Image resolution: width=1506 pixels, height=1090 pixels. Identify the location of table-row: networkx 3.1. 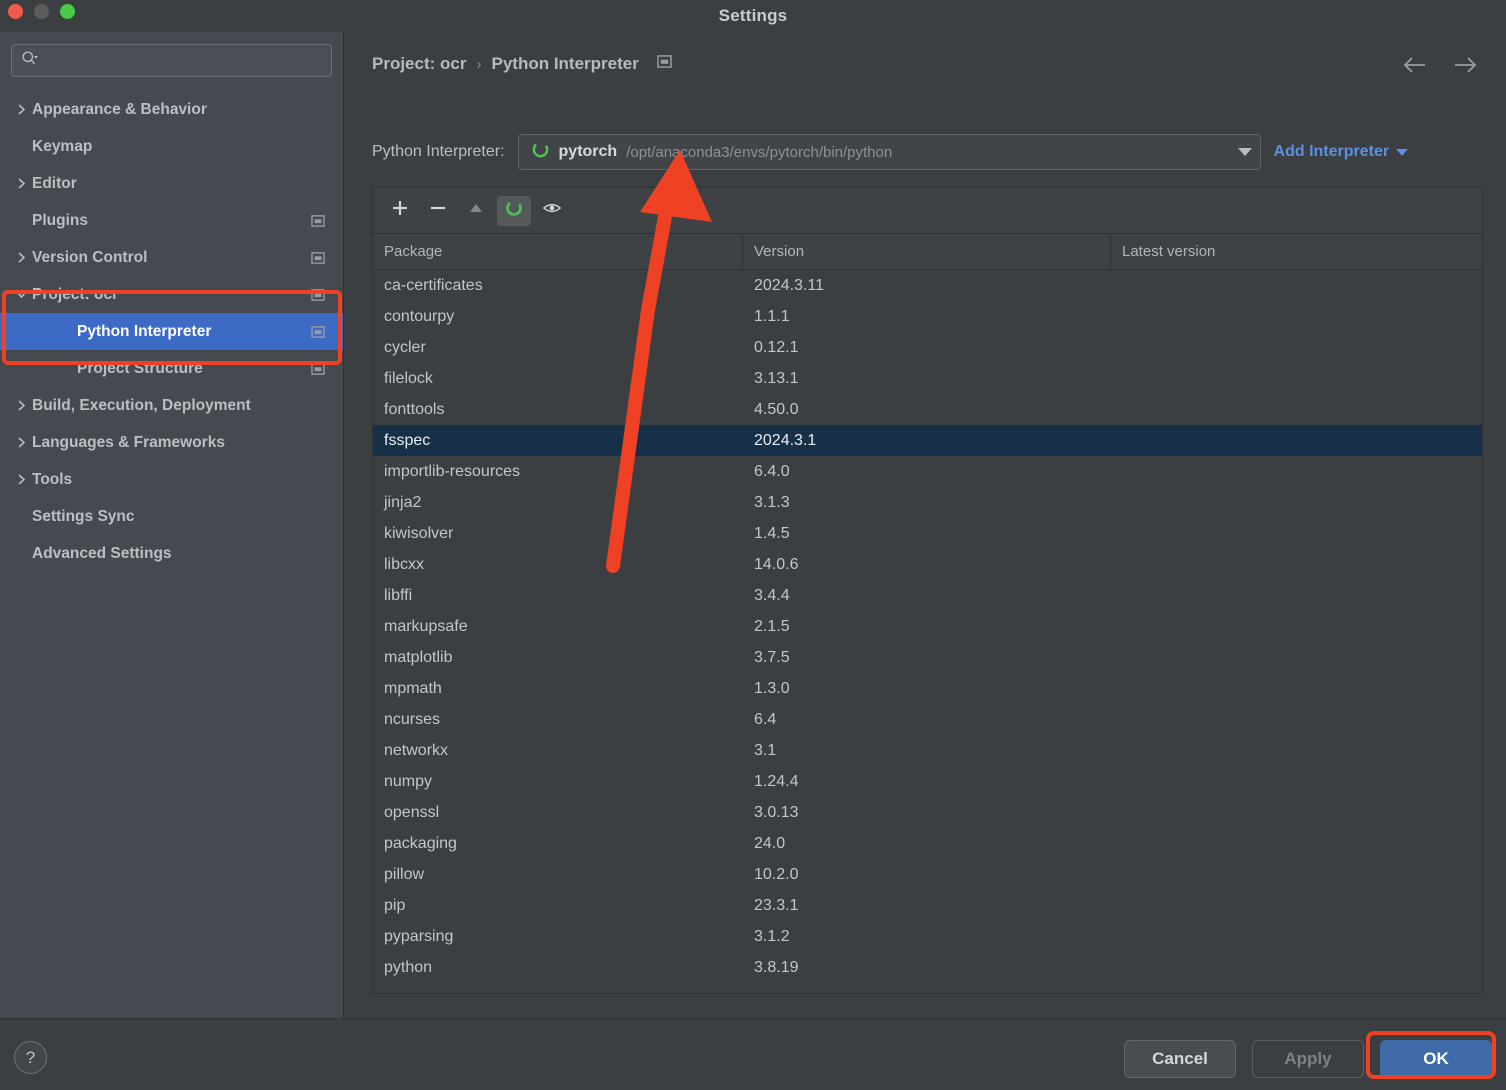
(927, 750).